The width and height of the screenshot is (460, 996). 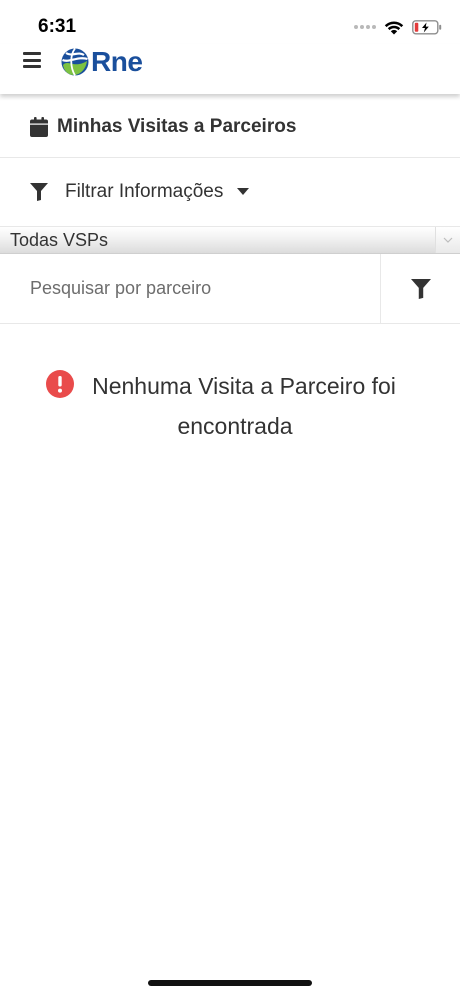 What do you see at coordinates (394, 27) in the screenshot?
I see `wifi-icon` at bounding box center [394, 27].